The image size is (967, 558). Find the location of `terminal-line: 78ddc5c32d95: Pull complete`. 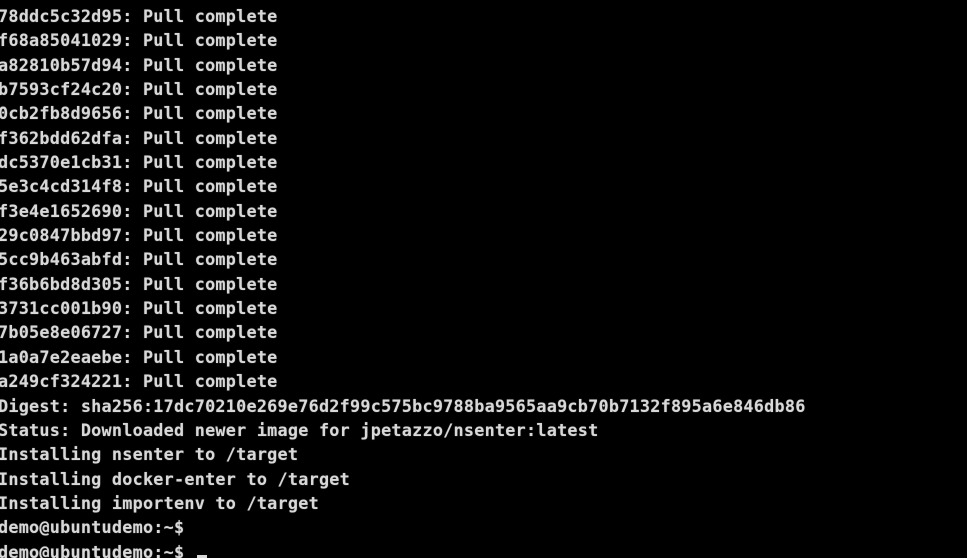

terminal-line: 78ddc5c32d95: Pull complete is located at coordinates (139, 16).